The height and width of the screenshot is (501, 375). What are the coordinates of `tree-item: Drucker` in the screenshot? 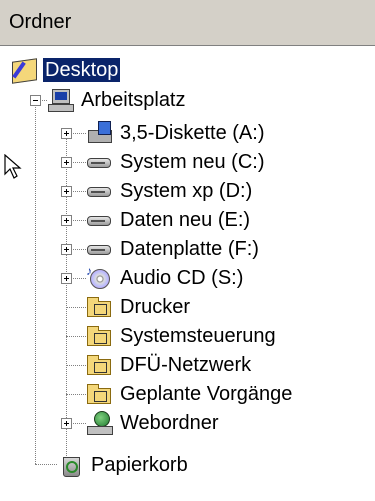 It's located at (139, 307).